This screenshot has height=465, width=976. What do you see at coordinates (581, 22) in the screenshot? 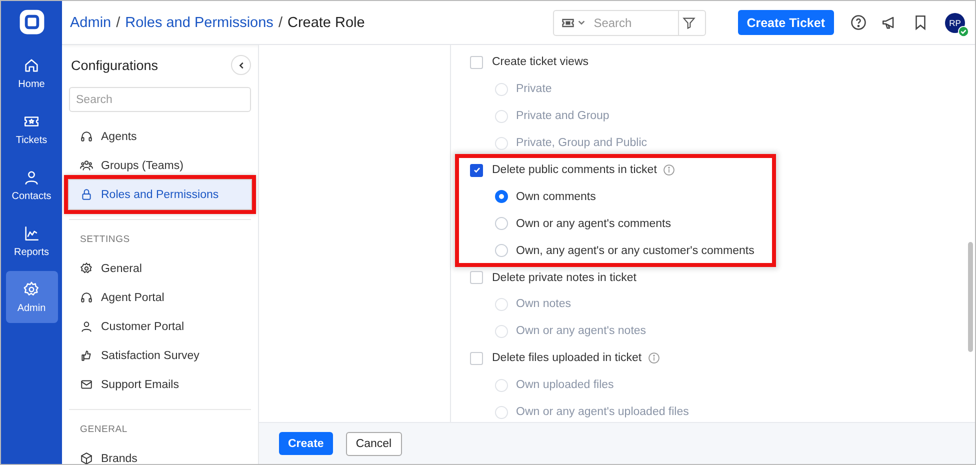
I see `chevron-down-icon` at bounding box center [581, 22].